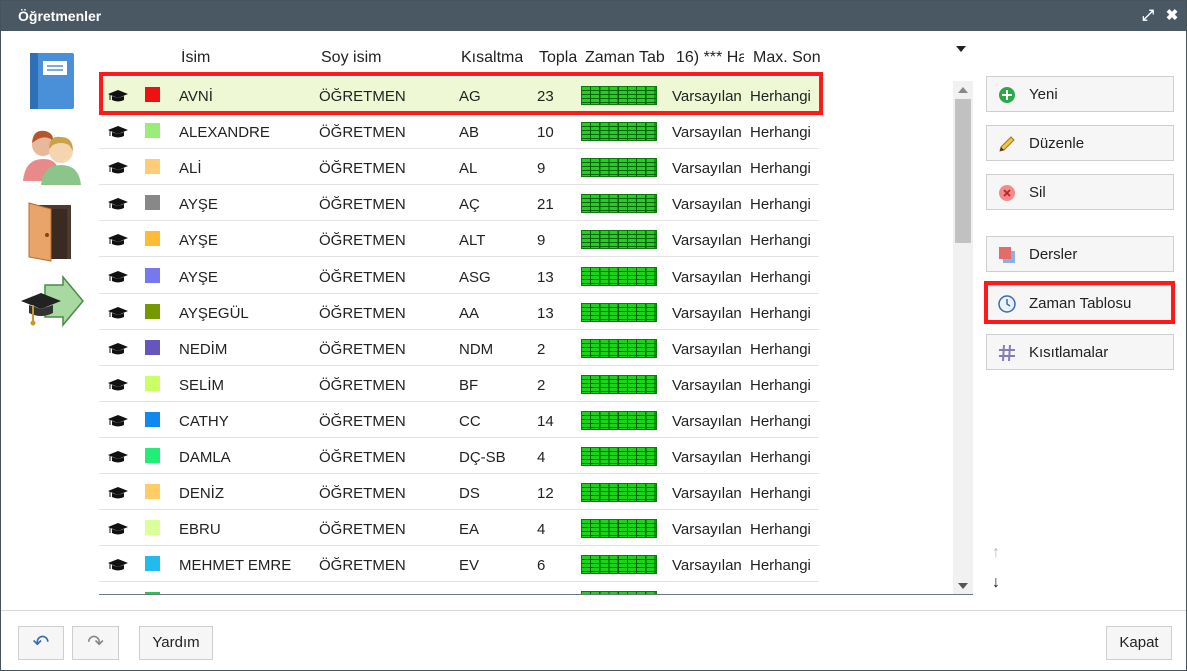  Describe the element at coordinates (204, 421) in the screenshot. I see `teacher-name: CATHY` at that location.